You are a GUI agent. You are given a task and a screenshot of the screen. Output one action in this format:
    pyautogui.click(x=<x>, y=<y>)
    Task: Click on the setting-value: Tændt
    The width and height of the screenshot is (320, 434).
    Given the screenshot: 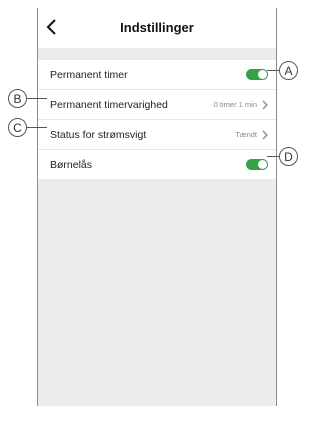 What is the action you would take?
    pyautogui.click(x=246, y=134)
    